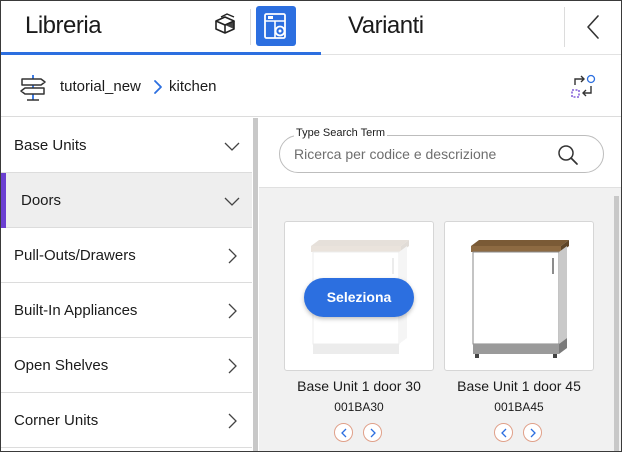  What do you see at coordinates (126, 200) in the screenshot?
I see `category-doors: Doors` at bounding box center [126, 200].